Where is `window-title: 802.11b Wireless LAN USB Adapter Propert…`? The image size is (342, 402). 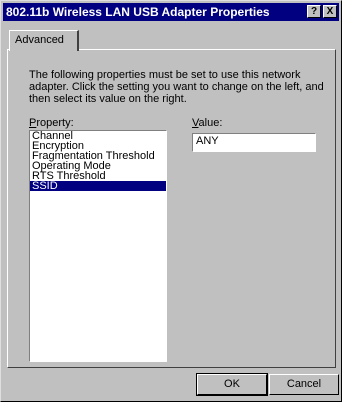 window-title: 802.11b Wireless LAN USB Adapter Propert… is located at coordinates (138, 12).